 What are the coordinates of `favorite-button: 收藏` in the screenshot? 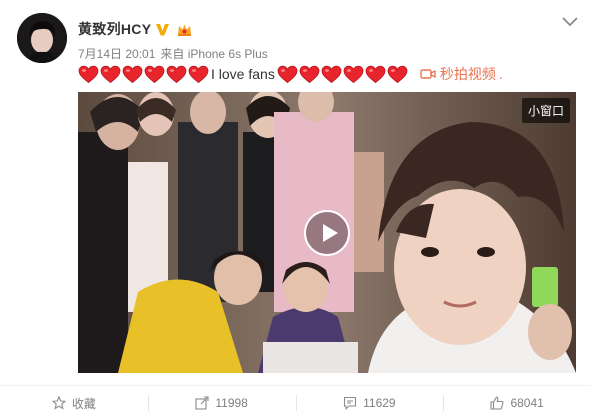 It's located at (74, 403).